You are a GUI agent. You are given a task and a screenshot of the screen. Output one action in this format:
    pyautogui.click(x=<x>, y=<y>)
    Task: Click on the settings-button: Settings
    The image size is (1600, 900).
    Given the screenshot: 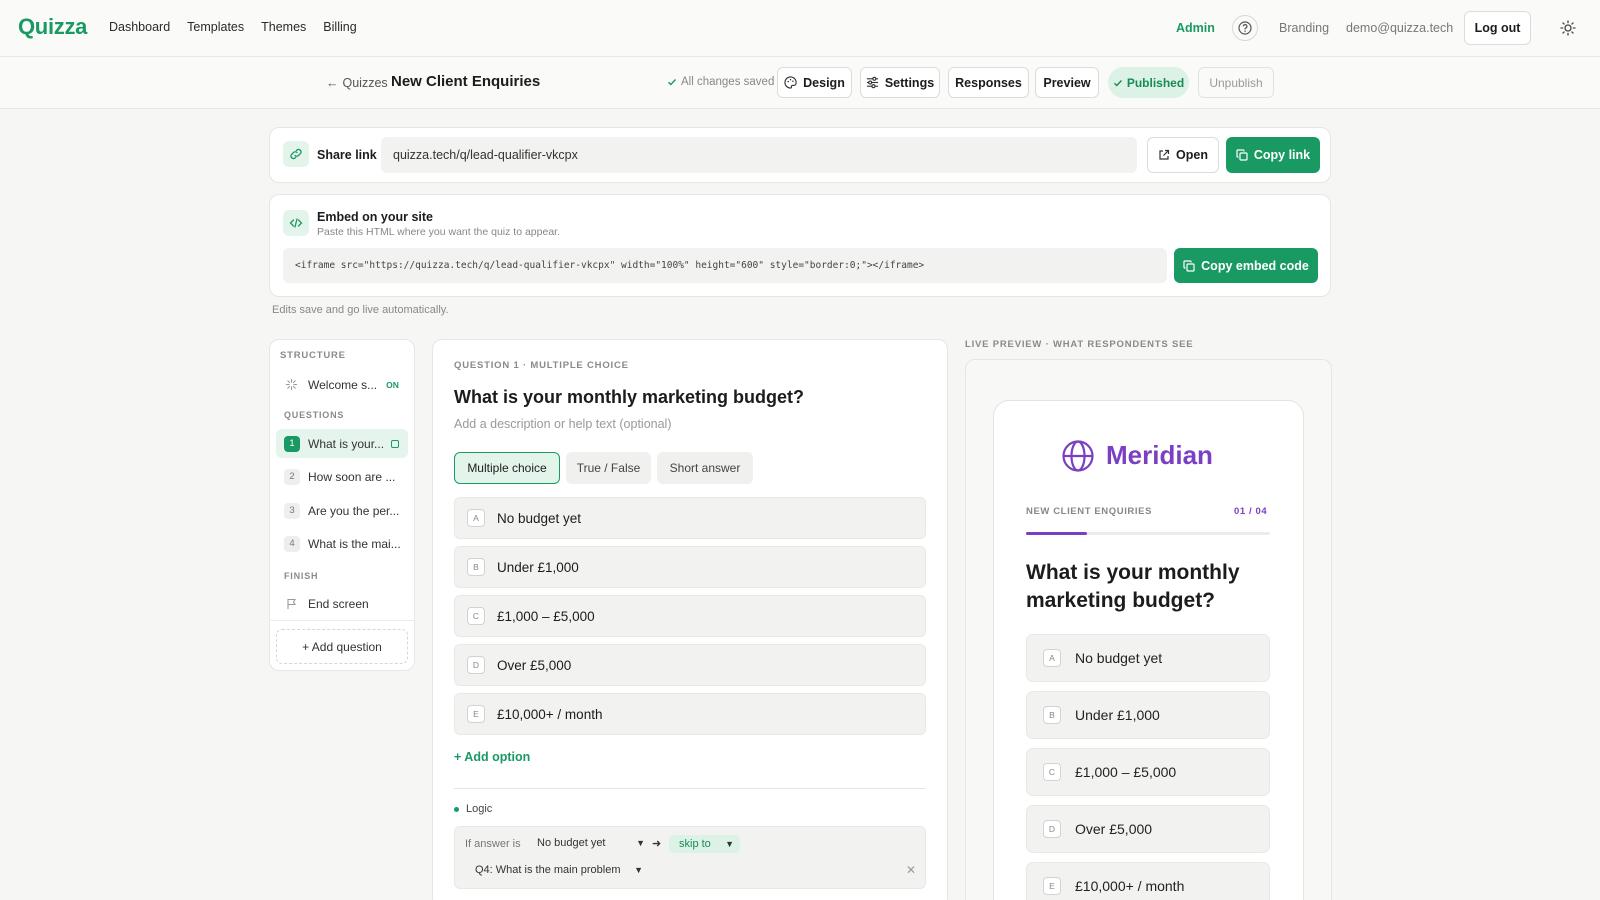 What is the action you would take?
    pyautogui.click(x=900, y=82)
    